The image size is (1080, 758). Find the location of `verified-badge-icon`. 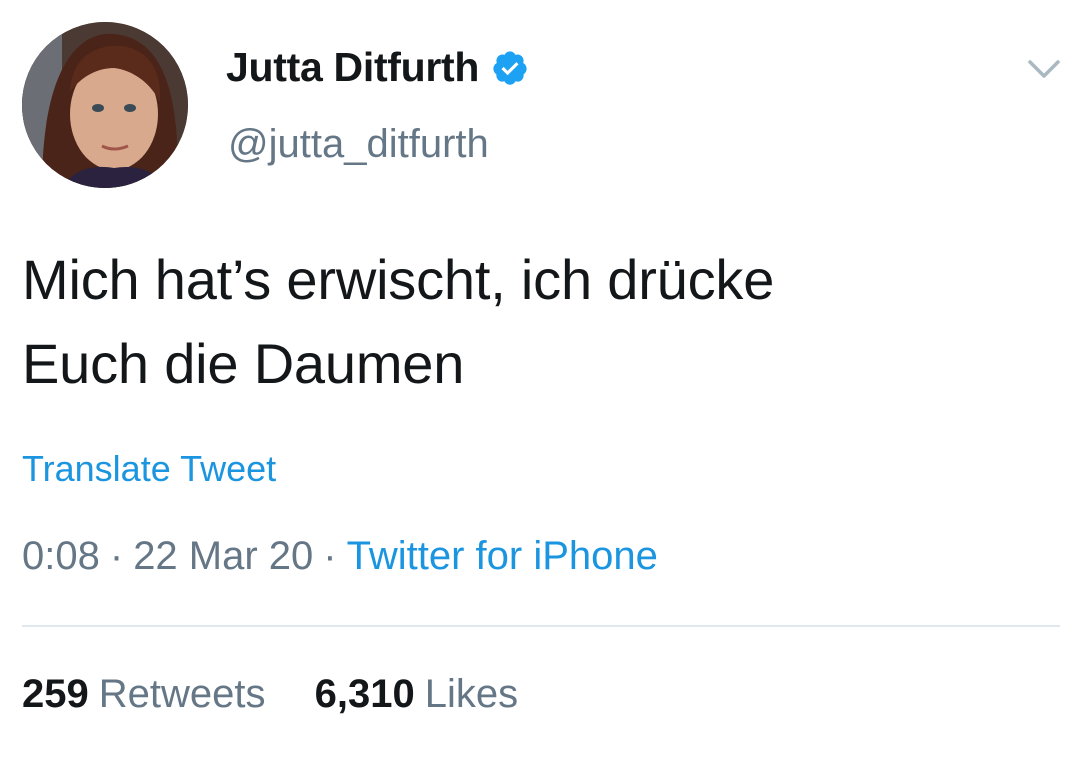

verified-badge-icon is located at coordinates (510, 68).